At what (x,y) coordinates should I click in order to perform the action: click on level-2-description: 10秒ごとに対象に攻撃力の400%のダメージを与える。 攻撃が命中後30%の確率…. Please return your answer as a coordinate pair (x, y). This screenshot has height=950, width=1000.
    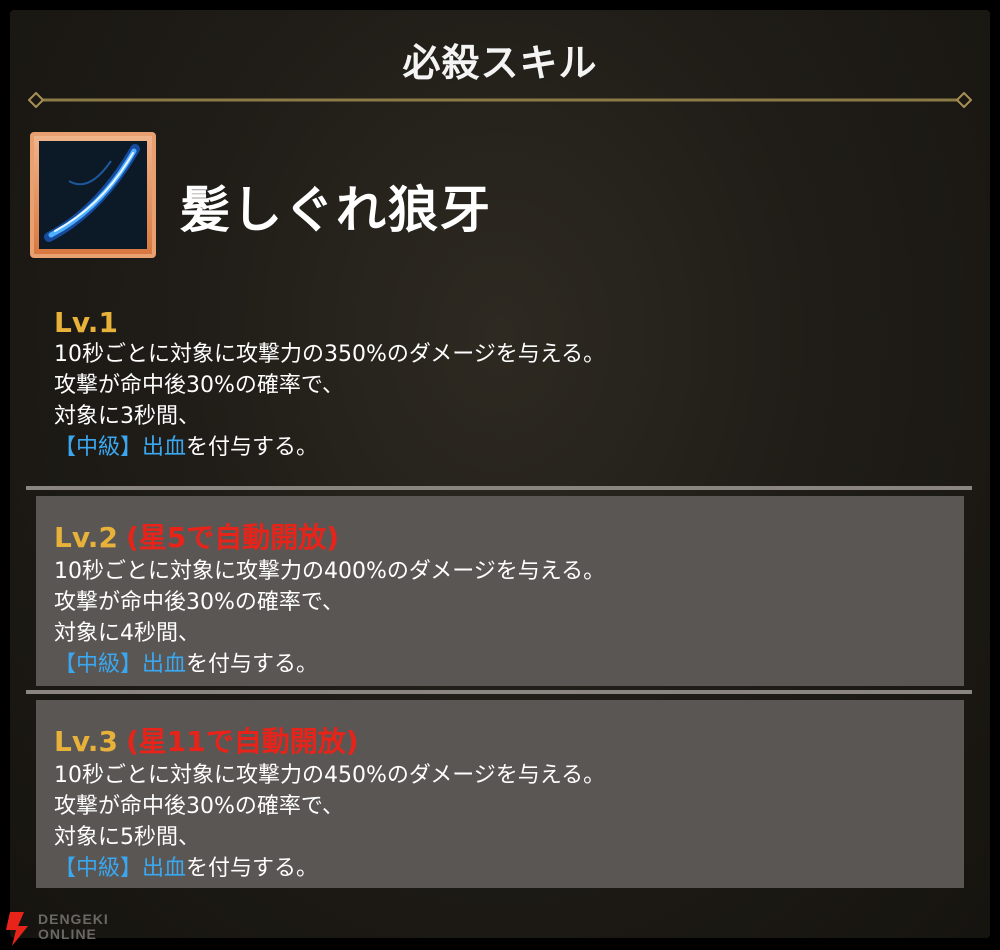
    Looking at the image, I should click on (329, 618).